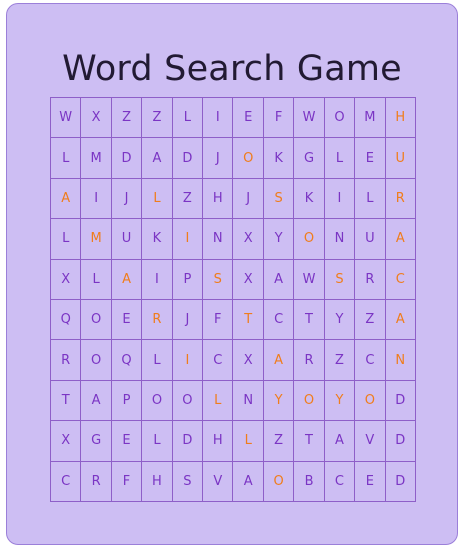 The height and width of the screenshot is (551, 464). What do you see at coordinates (96, 239) in the screenshot?
I see `grid-cell-r3-c1: M` at bounding box center [96, 239].